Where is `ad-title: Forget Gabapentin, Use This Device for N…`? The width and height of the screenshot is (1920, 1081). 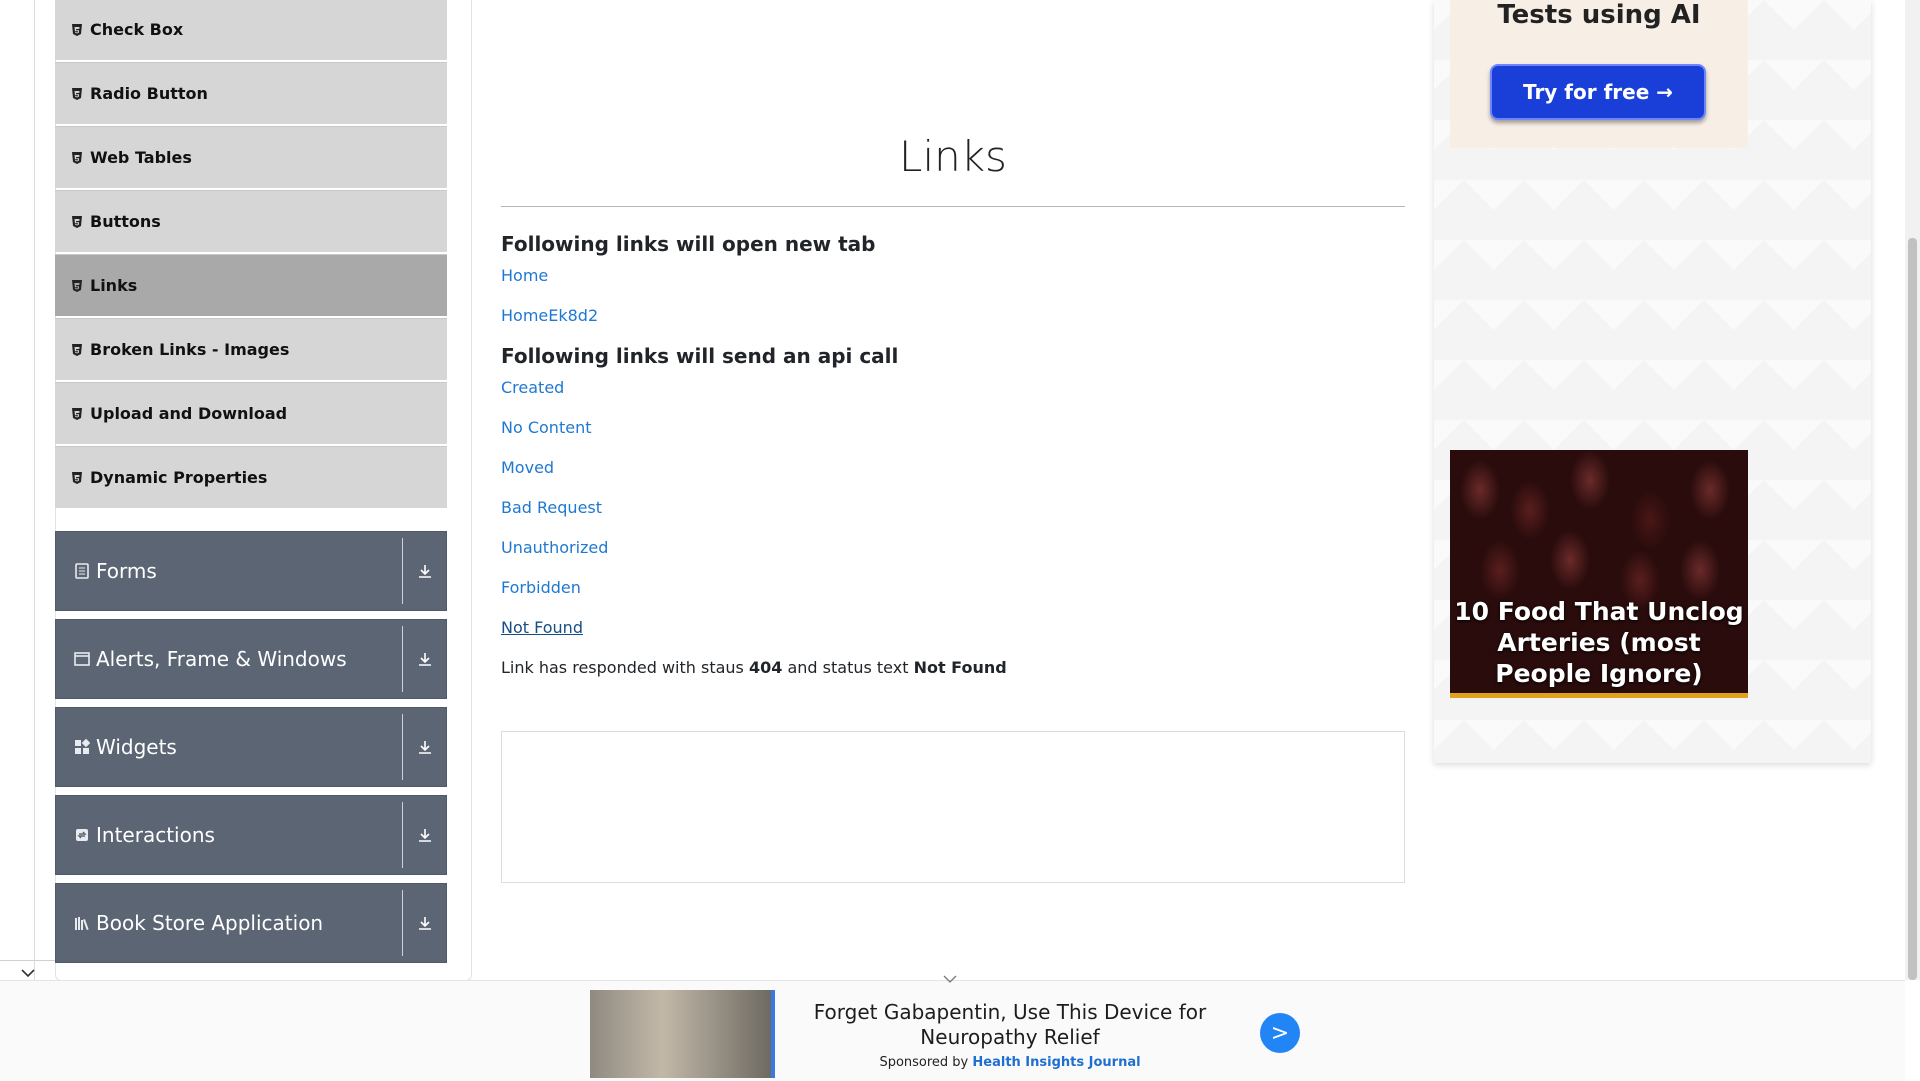
ad-title: Forget Gabapentin, Use This Device for N… is located at coordinates (1010, 1025).